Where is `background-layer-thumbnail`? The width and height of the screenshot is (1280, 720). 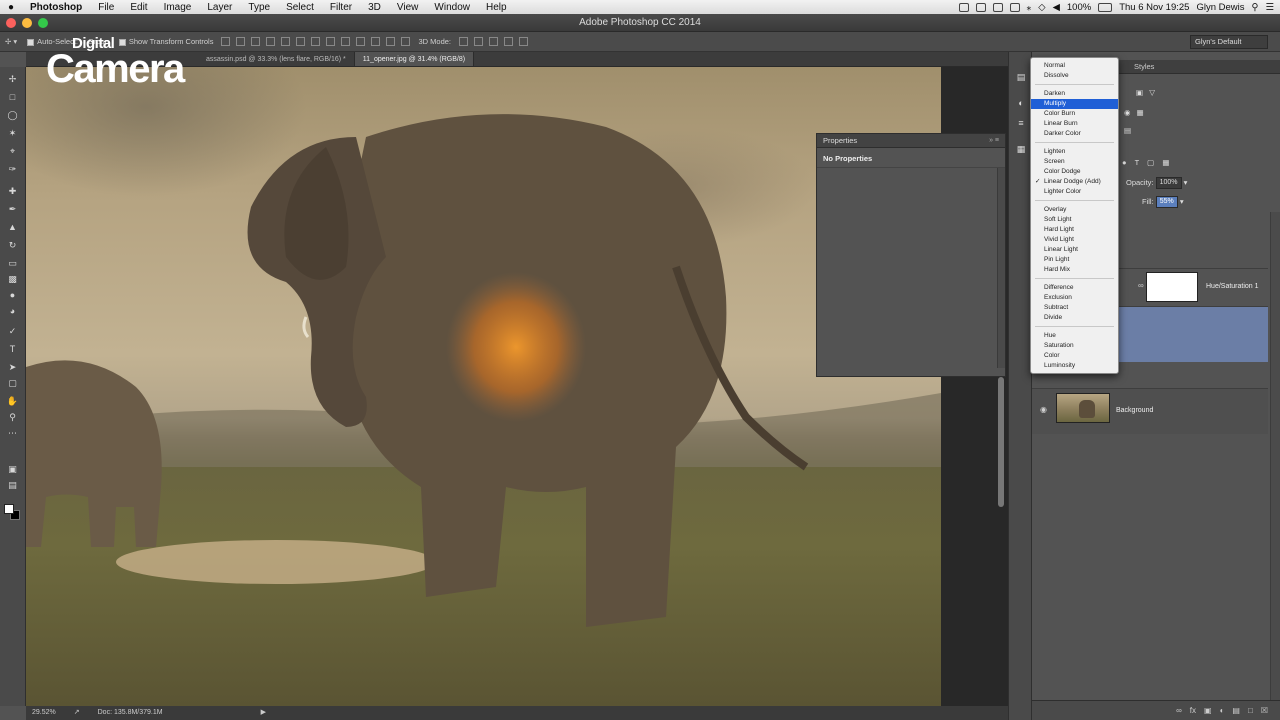
background-layer-thumbnail is located at coordinates (1083, 408).